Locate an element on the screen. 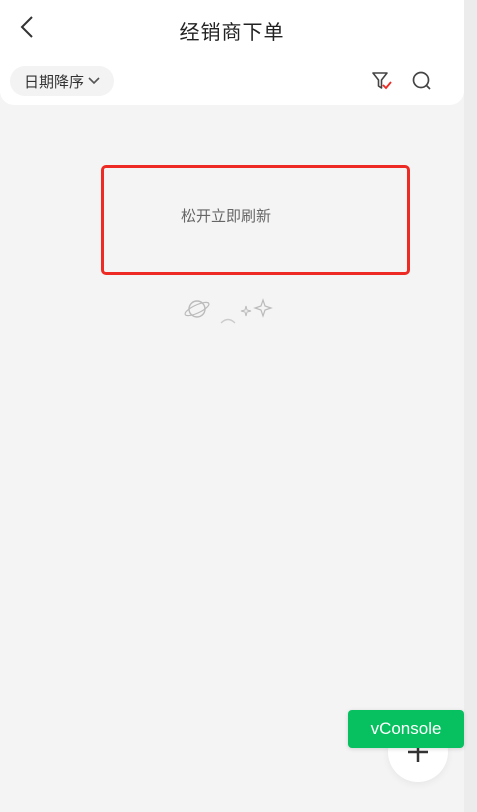  planet-sparkle-icon is located at coordinates (228, 311).